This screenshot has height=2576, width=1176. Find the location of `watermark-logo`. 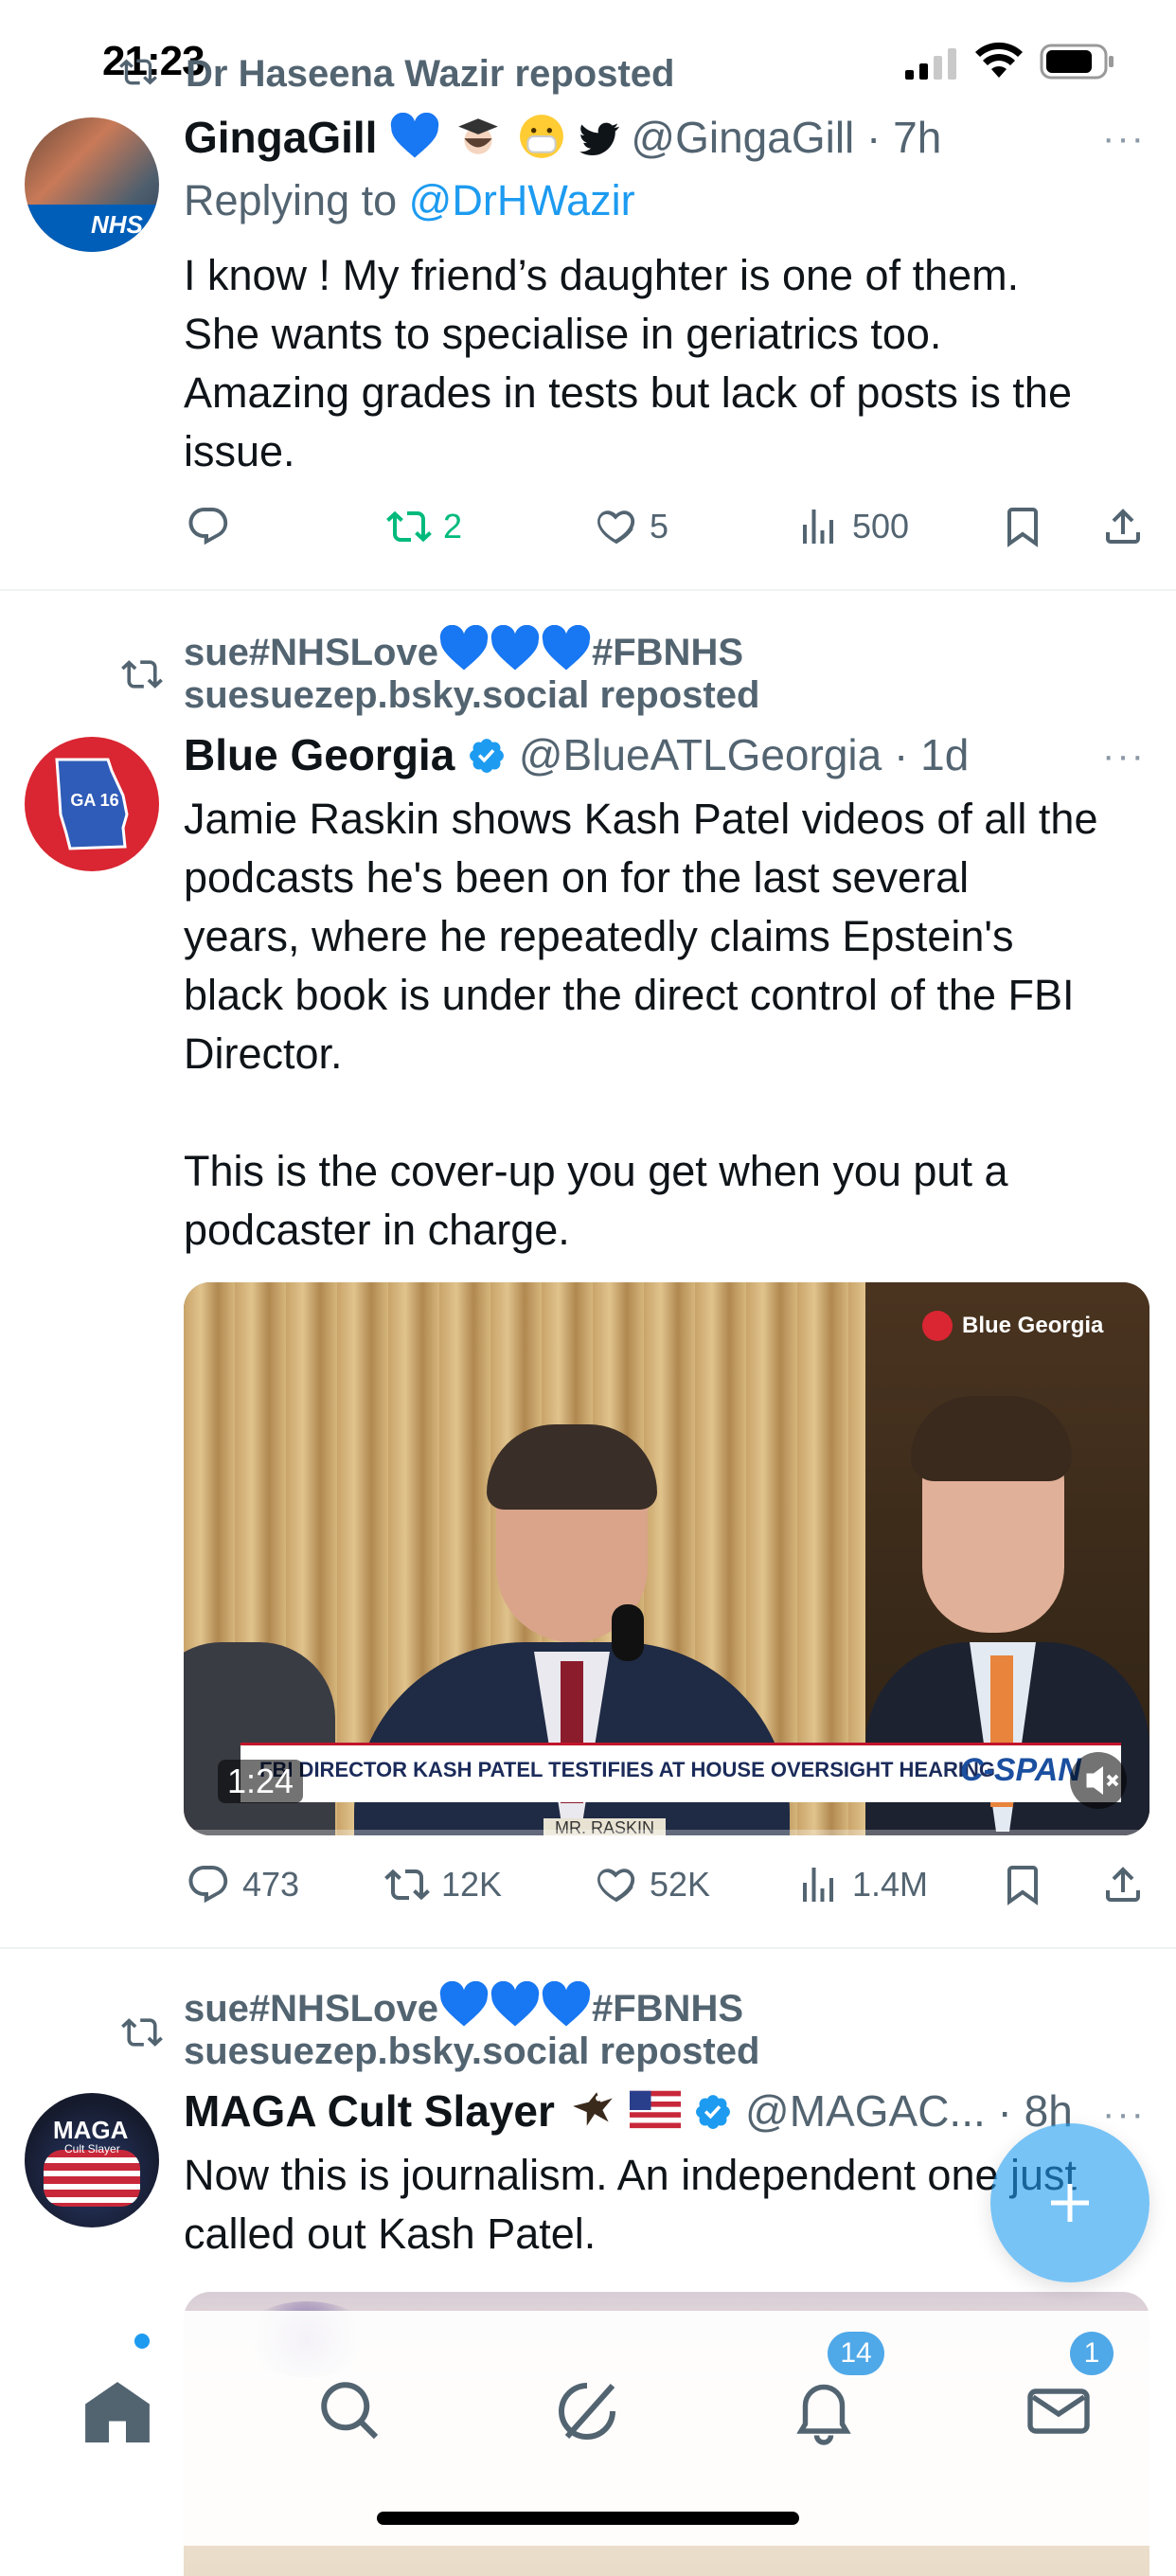

watermark-logo is located at coordinates (937, 1326).